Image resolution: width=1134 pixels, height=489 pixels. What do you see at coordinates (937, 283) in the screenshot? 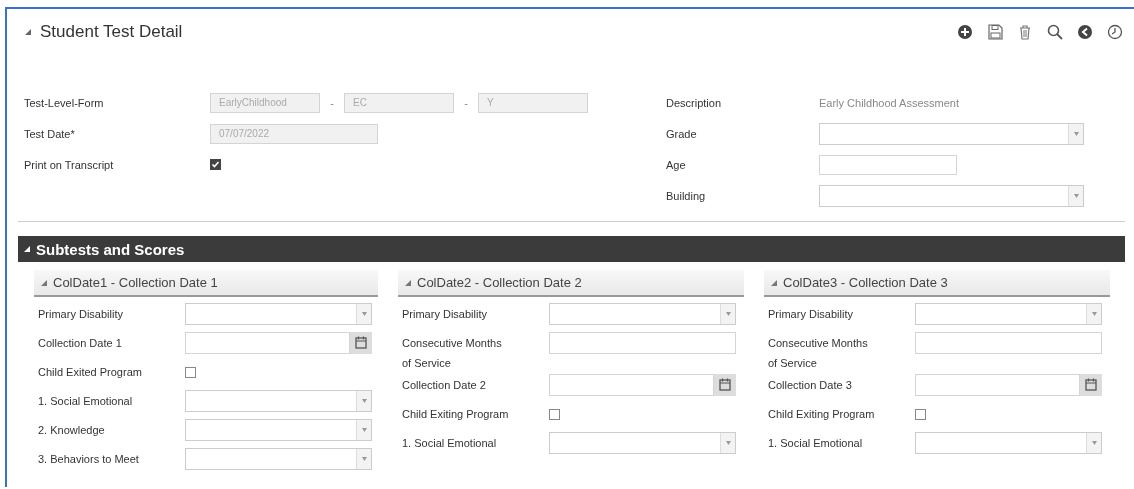
I see `panel-header: ColDate3 - Collection Date 3` at bounding box center [937, 283].